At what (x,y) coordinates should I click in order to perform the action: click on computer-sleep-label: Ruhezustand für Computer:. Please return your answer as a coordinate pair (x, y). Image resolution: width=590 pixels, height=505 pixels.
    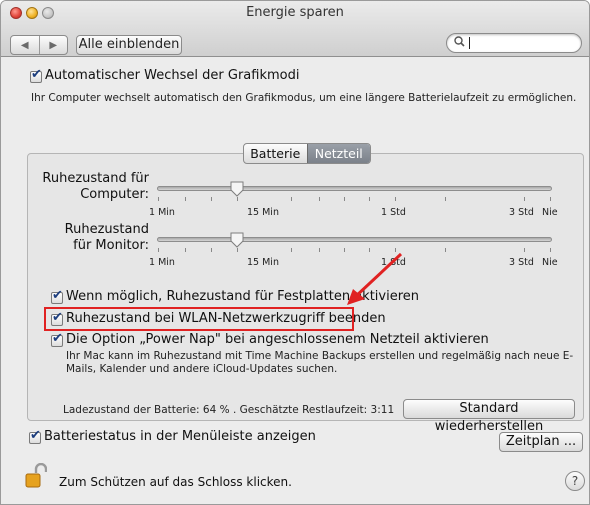
    Looking at the image, I should click on (95, 187).